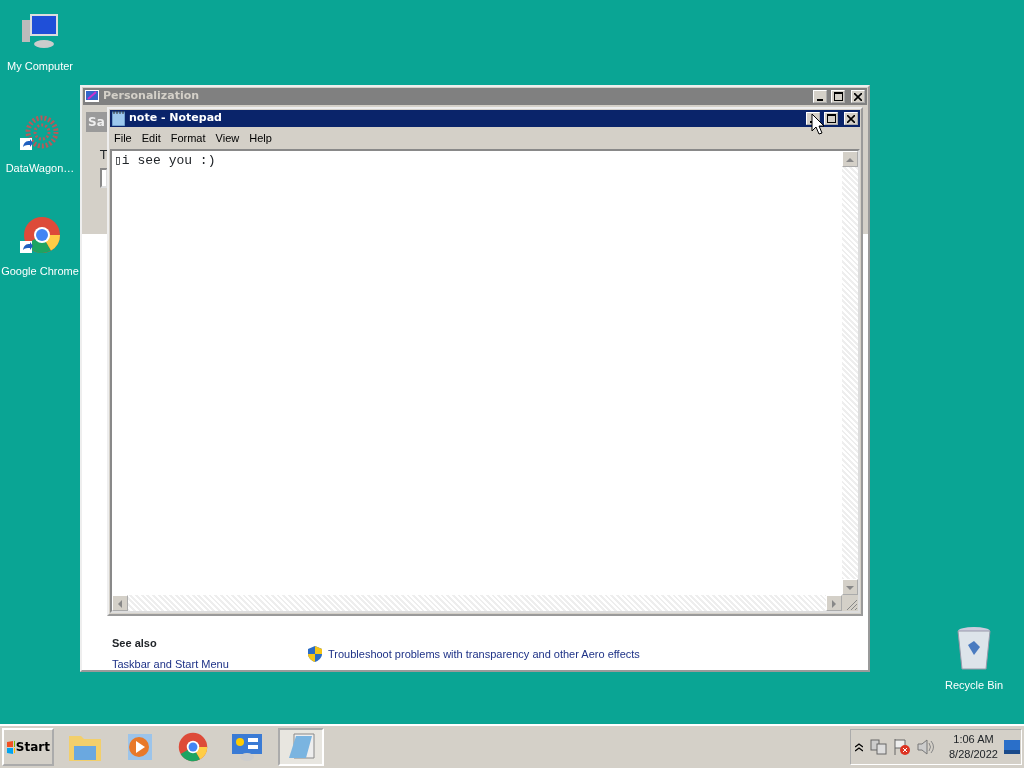 Image resolution: width=1024 pixels, height=768 pixels. What do you see at coordinates (188, 138) in the screenshot?
I see `menu-item: Format` at bounding box center [188, 138].